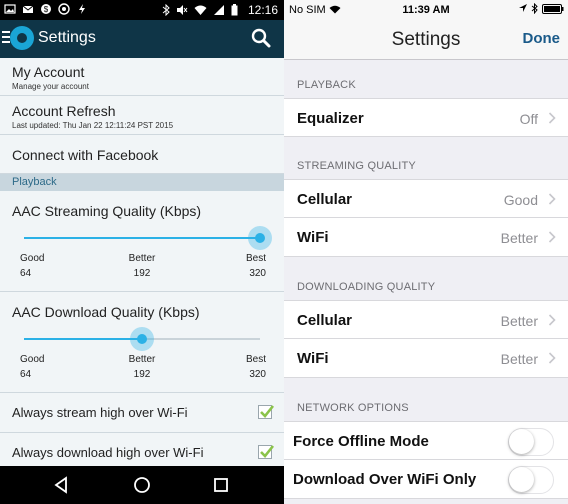 This screenshot has height=504, width=568. Describe the element at coordinates (64, 111) in the screenshot. I see `account-refresh-title: Account Refresh` at that location.